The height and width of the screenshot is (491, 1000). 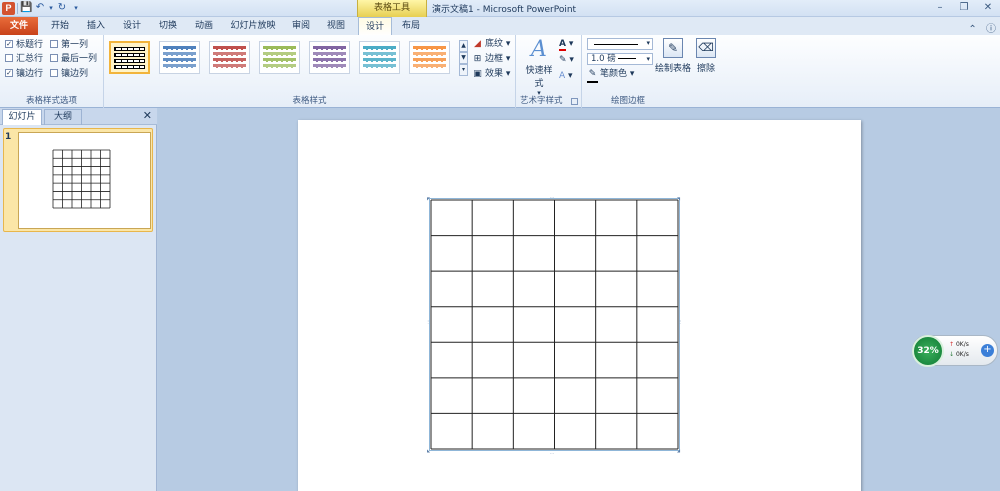 What do you see at coordinates (375, 26) in the screenshot?
I see `tab-table-design: 设计` at bounding box center [375, 26].